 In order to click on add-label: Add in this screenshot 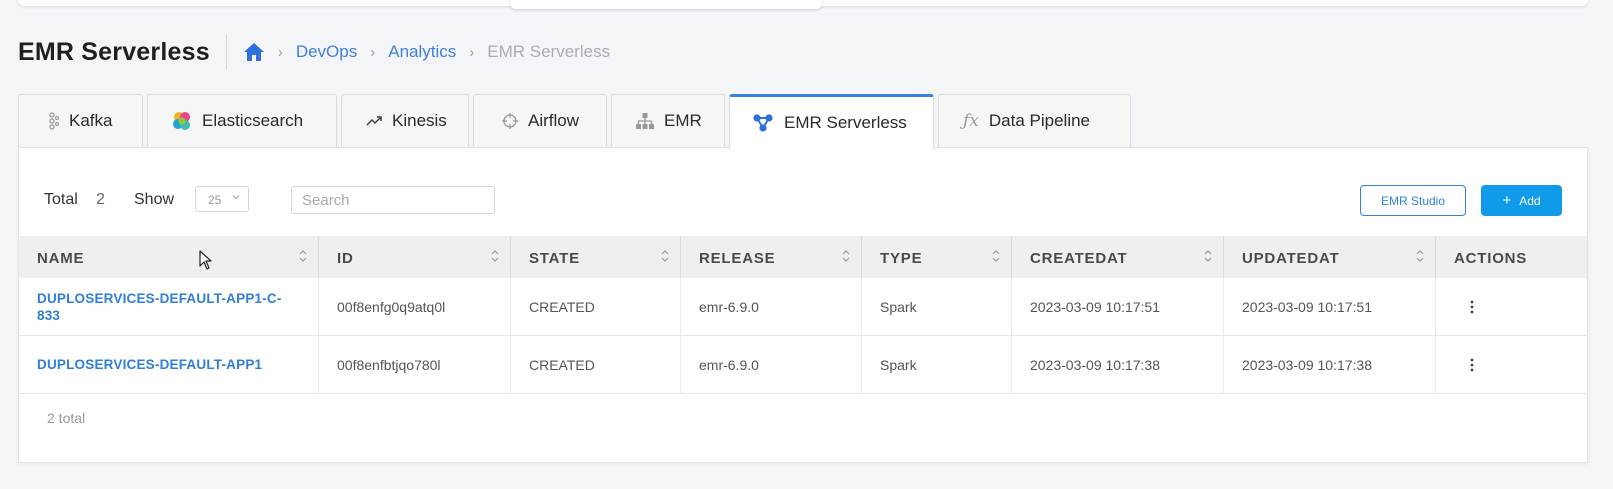, I will do `click(1530, 200)`.